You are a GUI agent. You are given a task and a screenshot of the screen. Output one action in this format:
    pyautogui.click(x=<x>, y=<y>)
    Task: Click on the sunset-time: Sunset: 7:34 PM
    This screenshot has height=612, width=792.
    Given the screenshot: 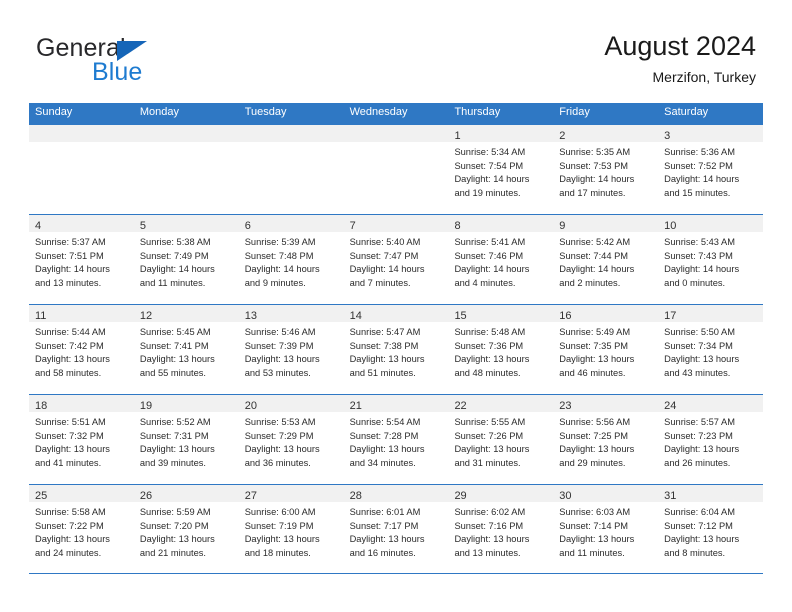 What is the action you would take?
    pyautogui.click(x=698, y=345)
    